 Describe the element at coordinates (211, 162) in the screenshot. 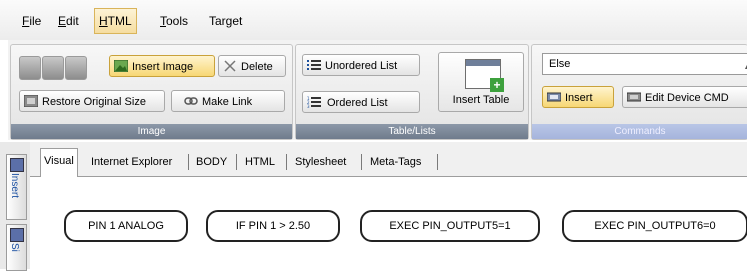

I see `tab-body: BODY` at that location.